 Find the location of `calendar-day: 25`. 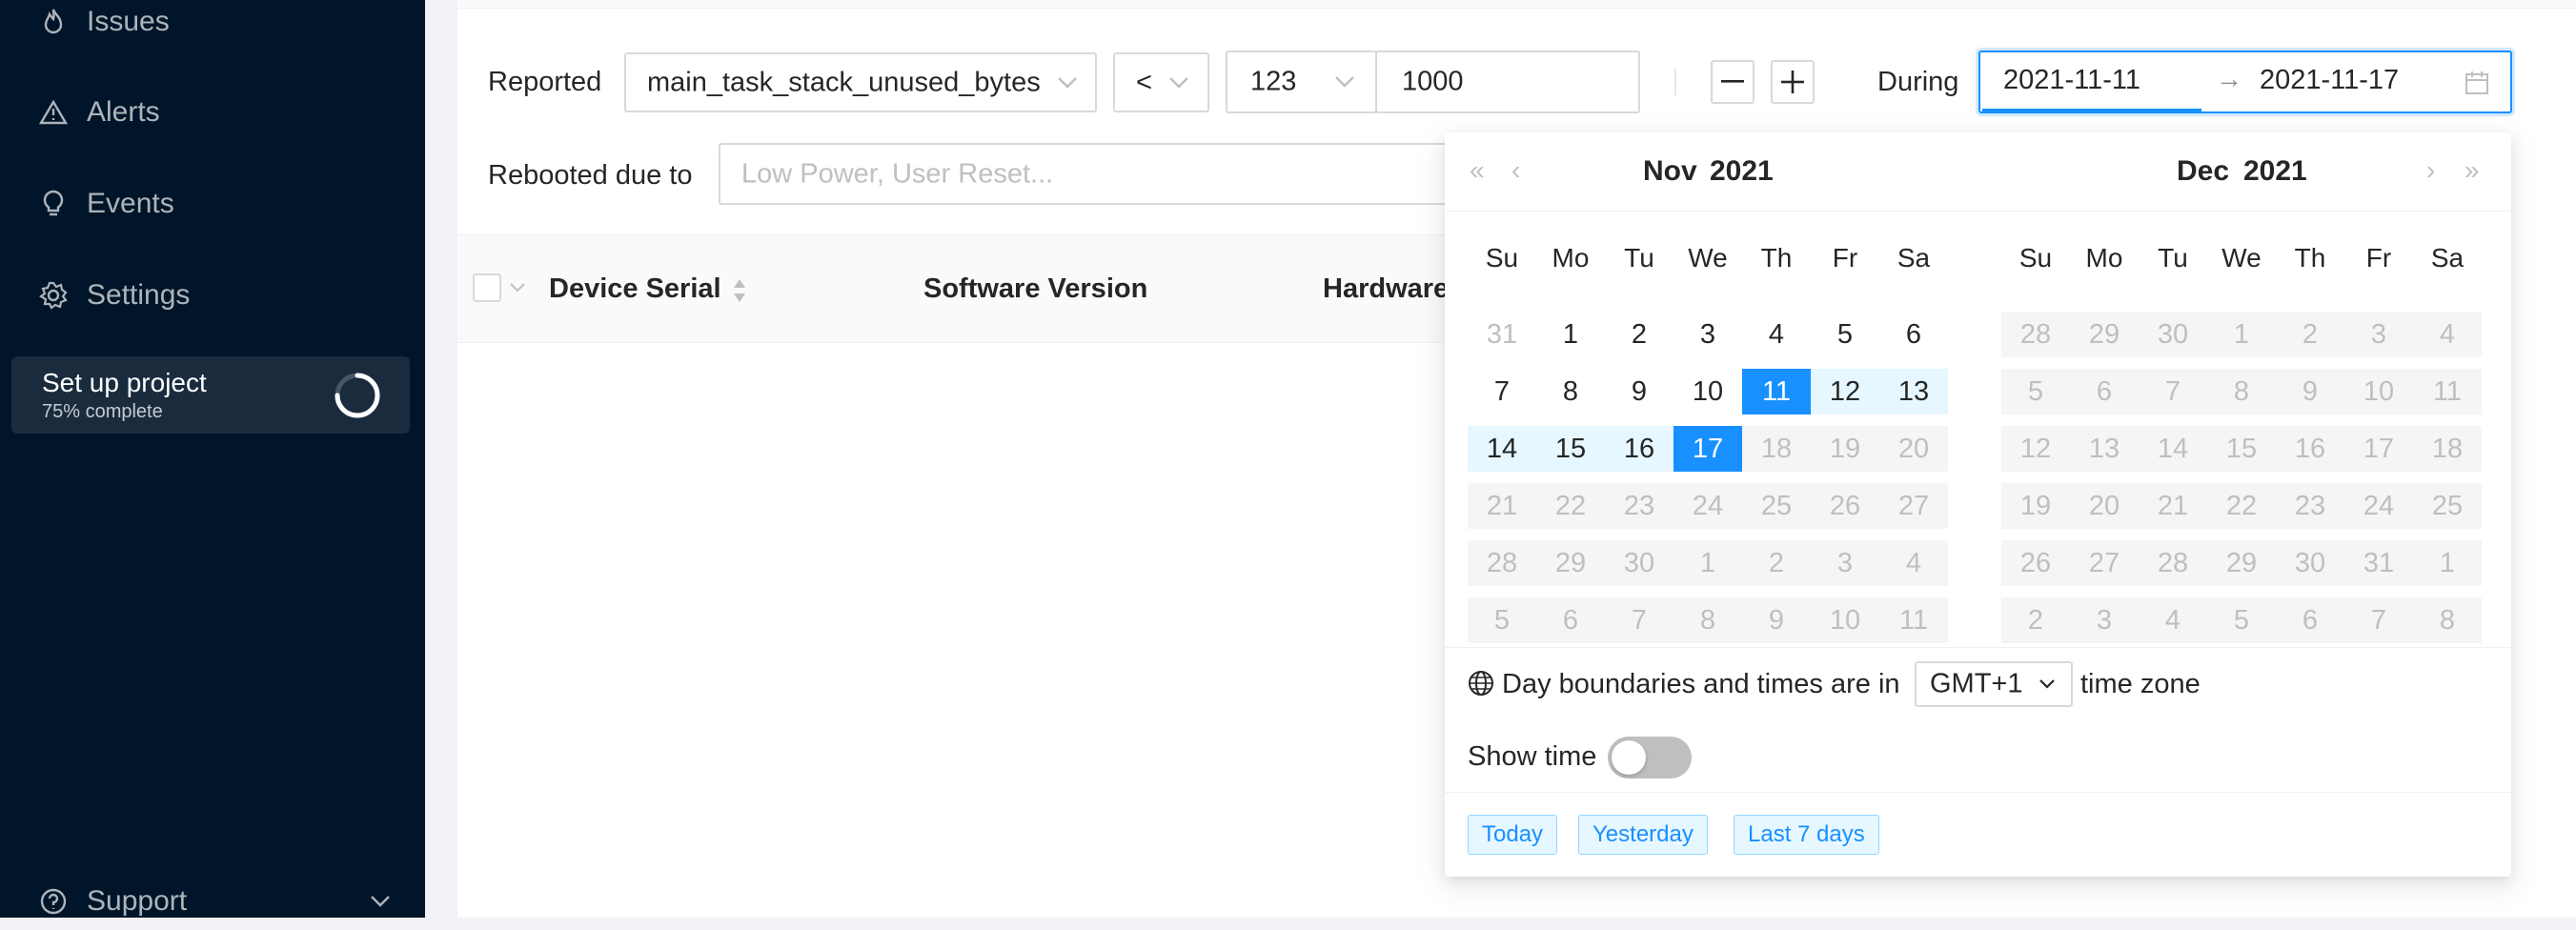

calendar-day: 25 is located at coordinates (1777, 506).